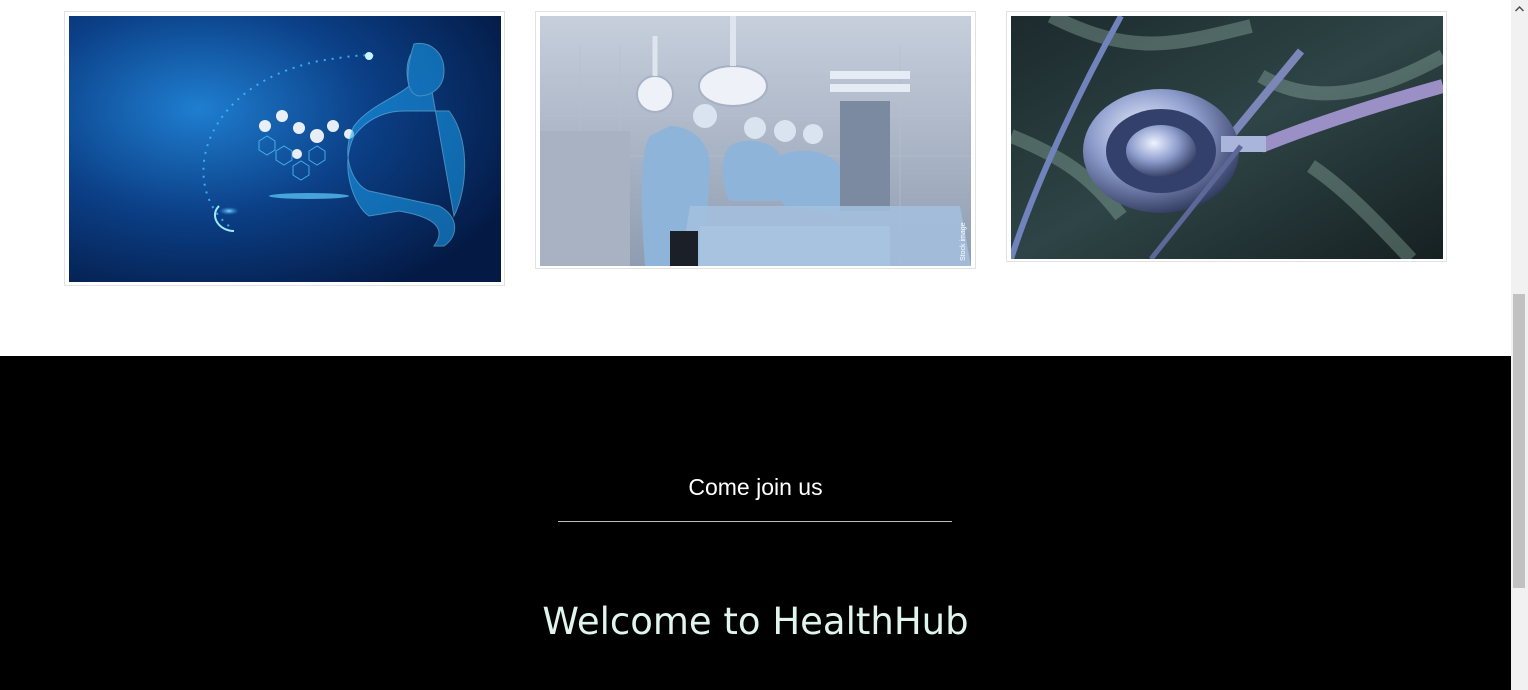  Describe the element at coordinates (755, 487) in the screenshot. I see `join-heading: Come join us` at that location.